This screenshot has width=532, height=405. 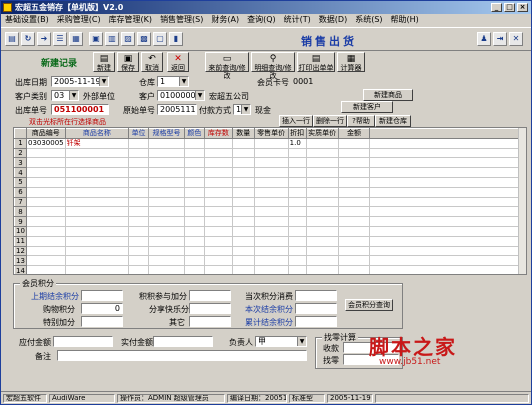 I want to click on cancel-button: ↶ 取消, so click(x=152, y=62).